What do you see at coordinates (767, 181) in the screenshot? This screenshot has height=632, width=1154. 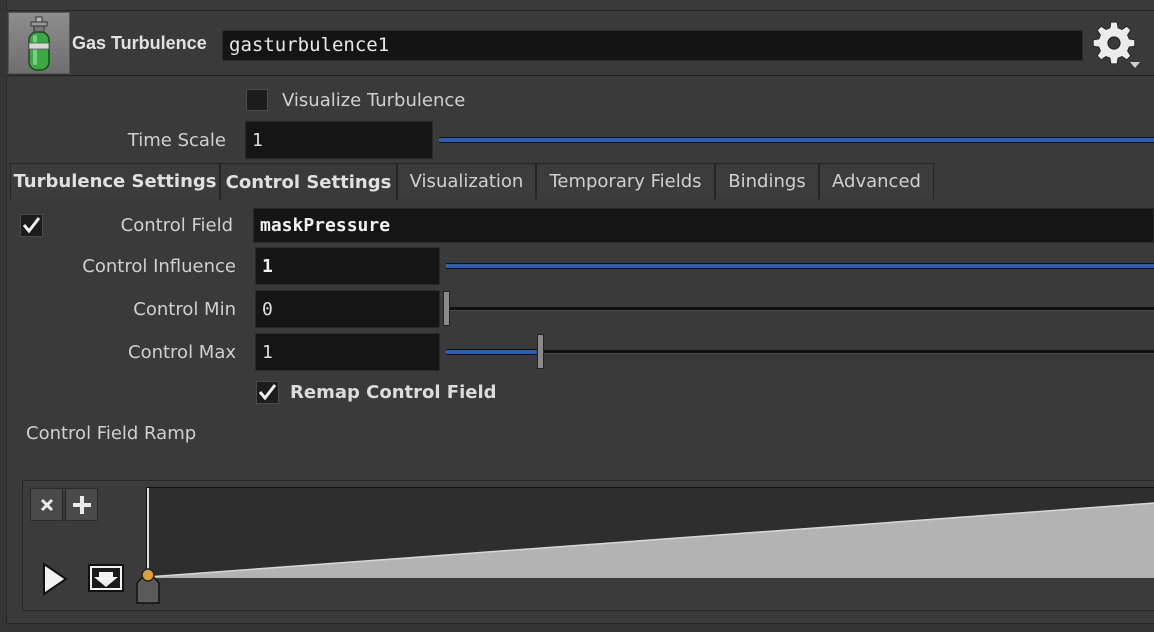 I see `tab-bindings: Bindings` at bounding box center [767, 181].